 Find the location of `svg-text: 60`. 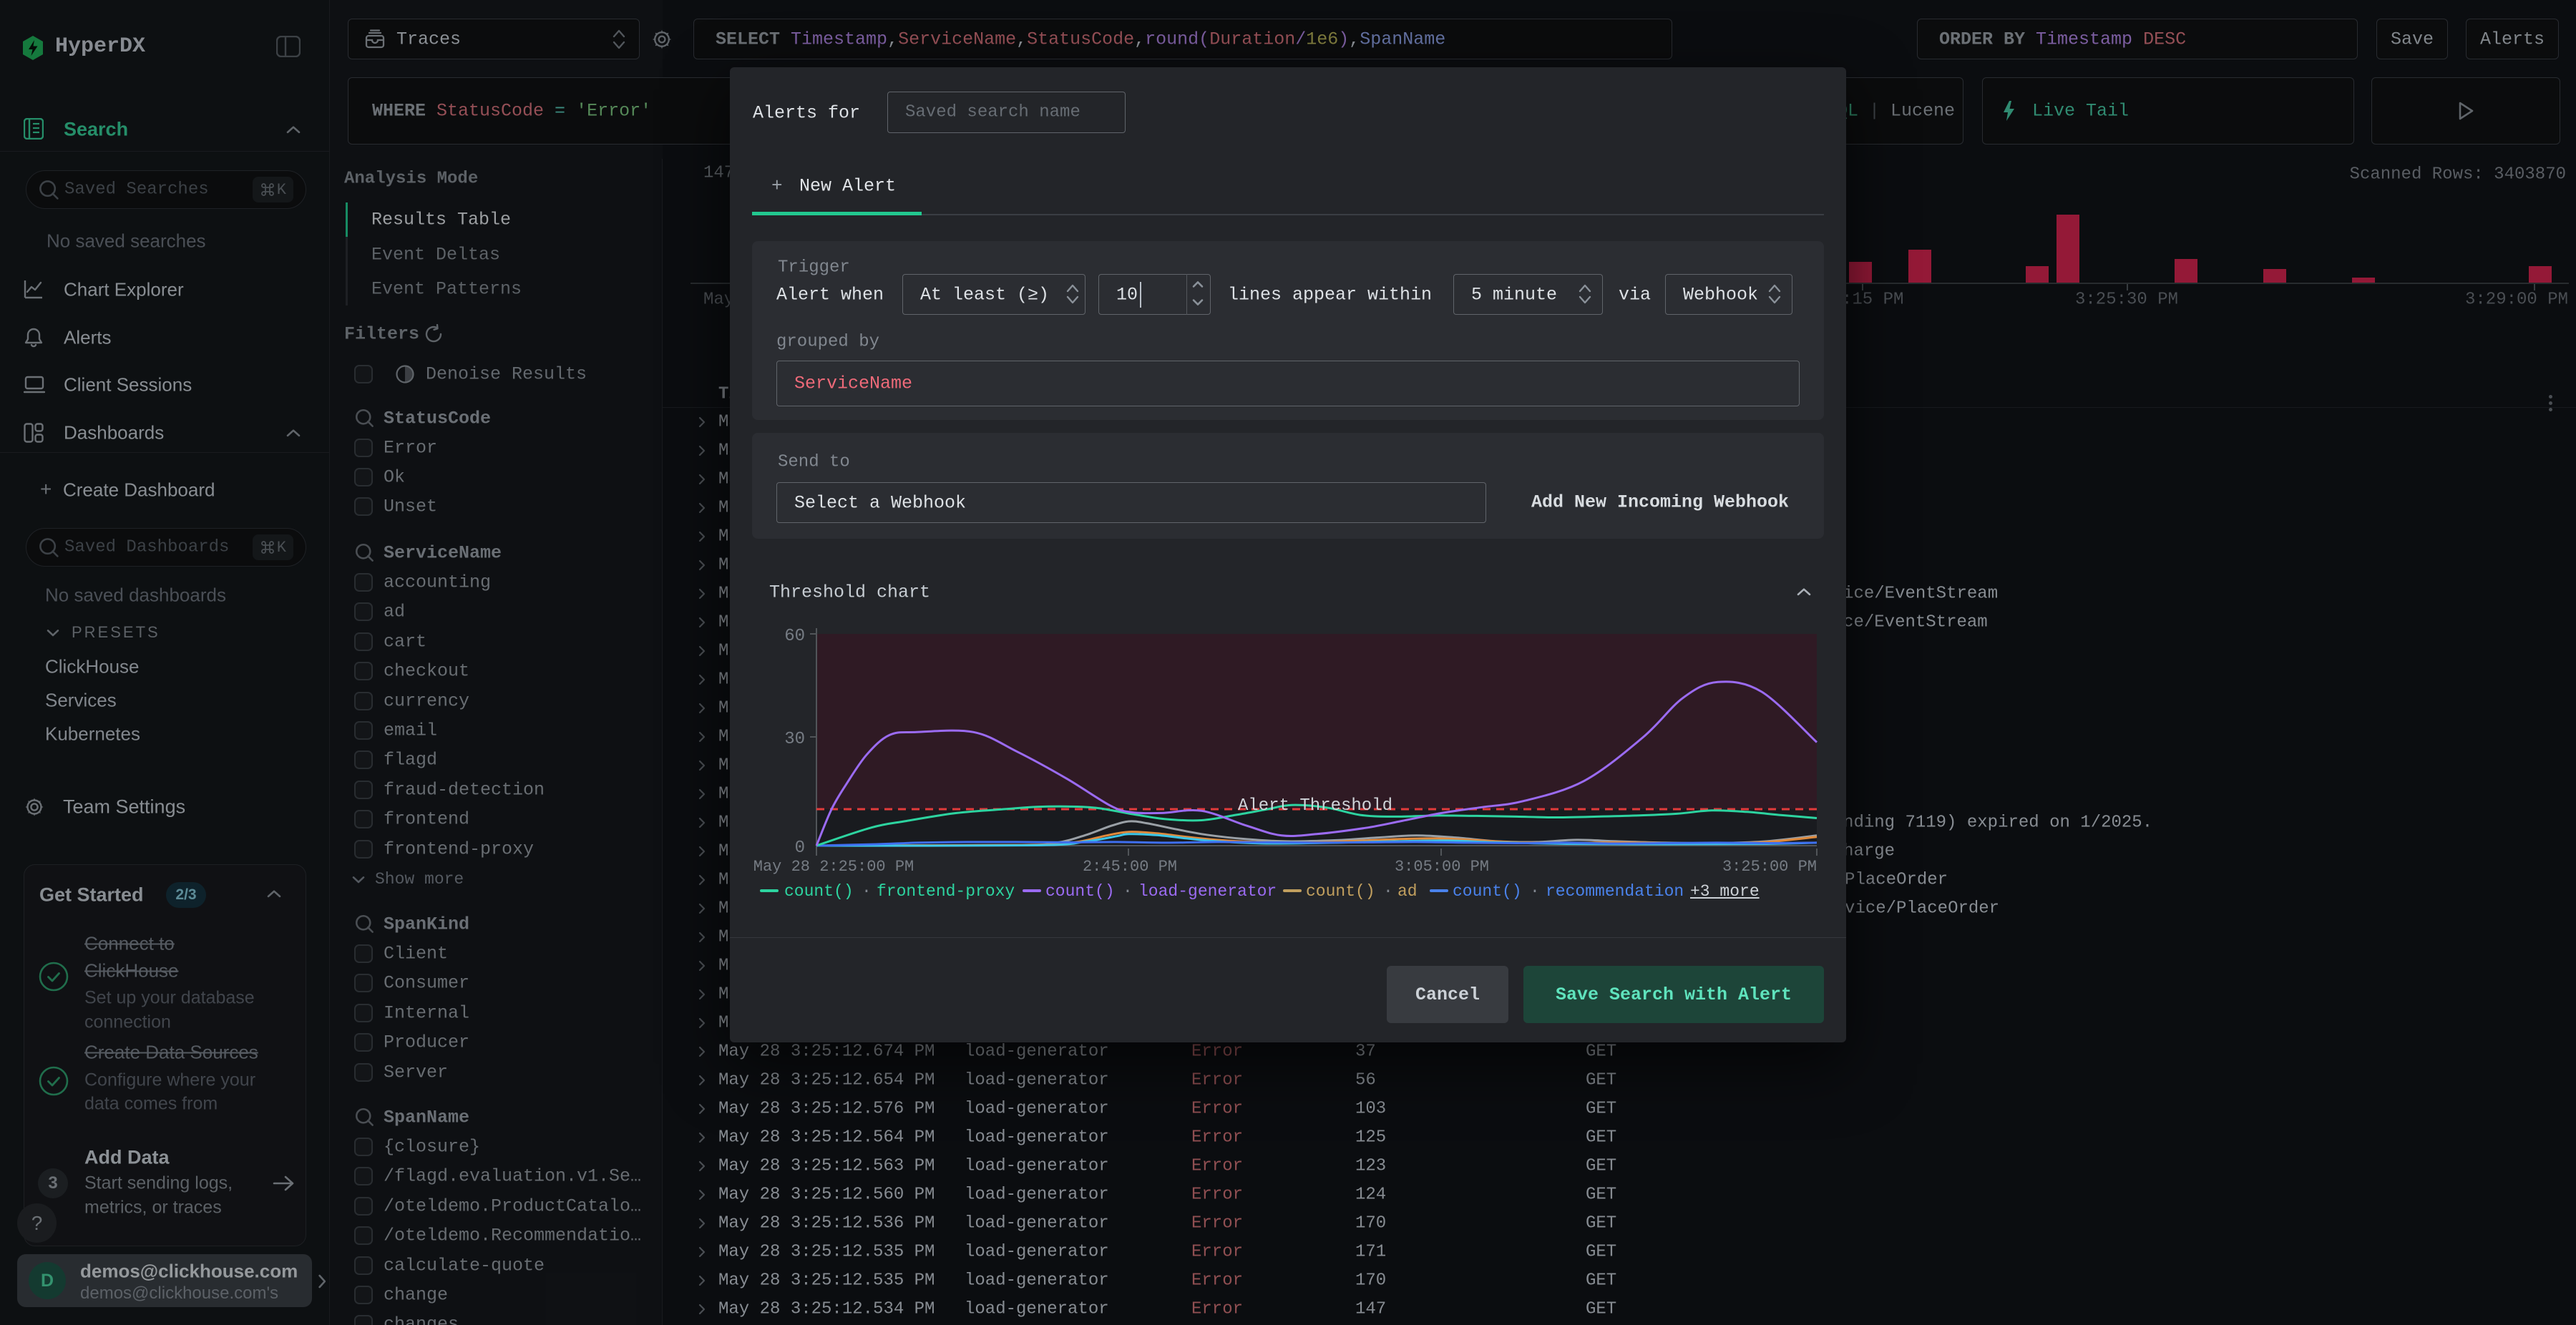

svg-text: 60 is located at coordinates (794, 637).